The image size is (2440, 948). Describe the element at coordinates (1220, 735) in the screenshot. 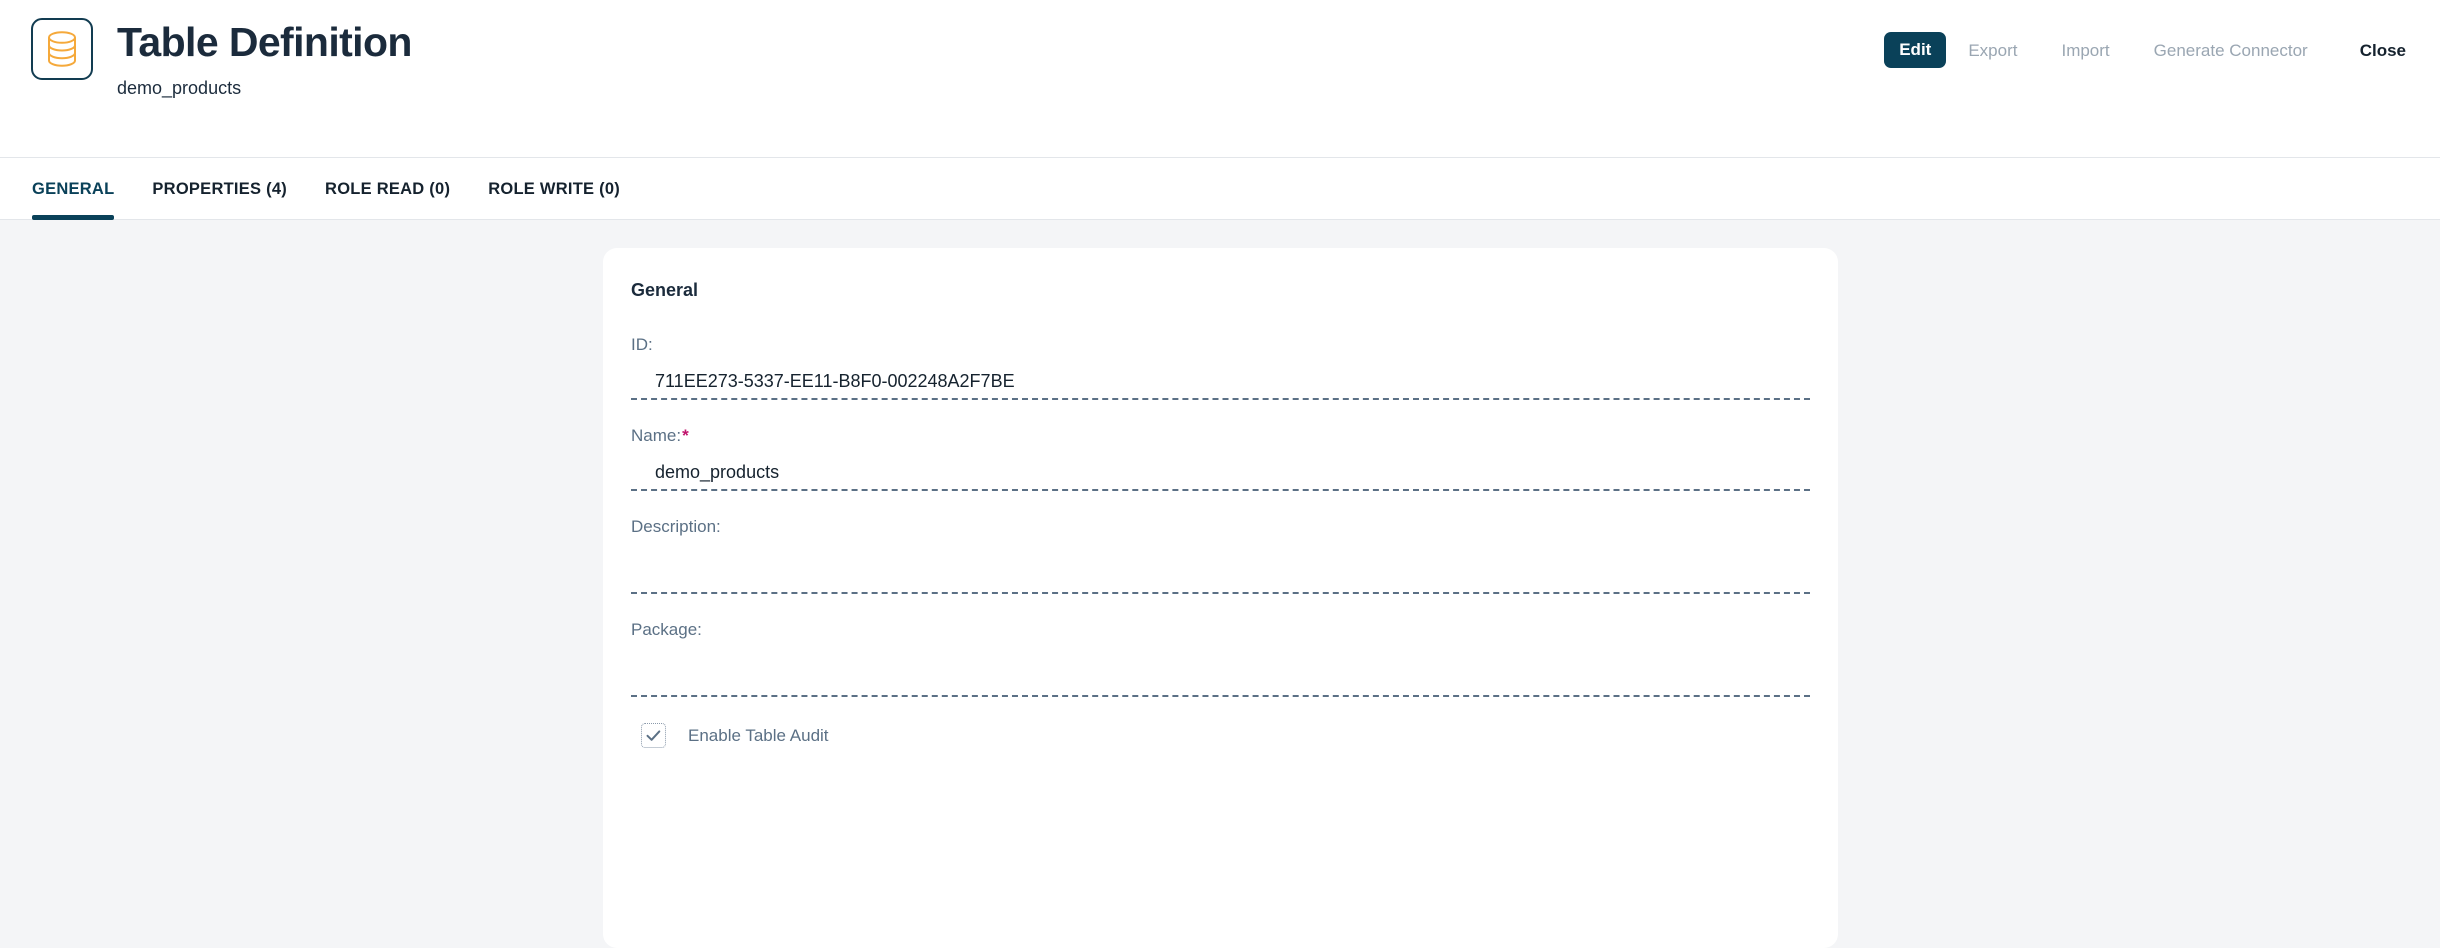

I see `enable-table-audit-row: Enable Table Audit` at that location.